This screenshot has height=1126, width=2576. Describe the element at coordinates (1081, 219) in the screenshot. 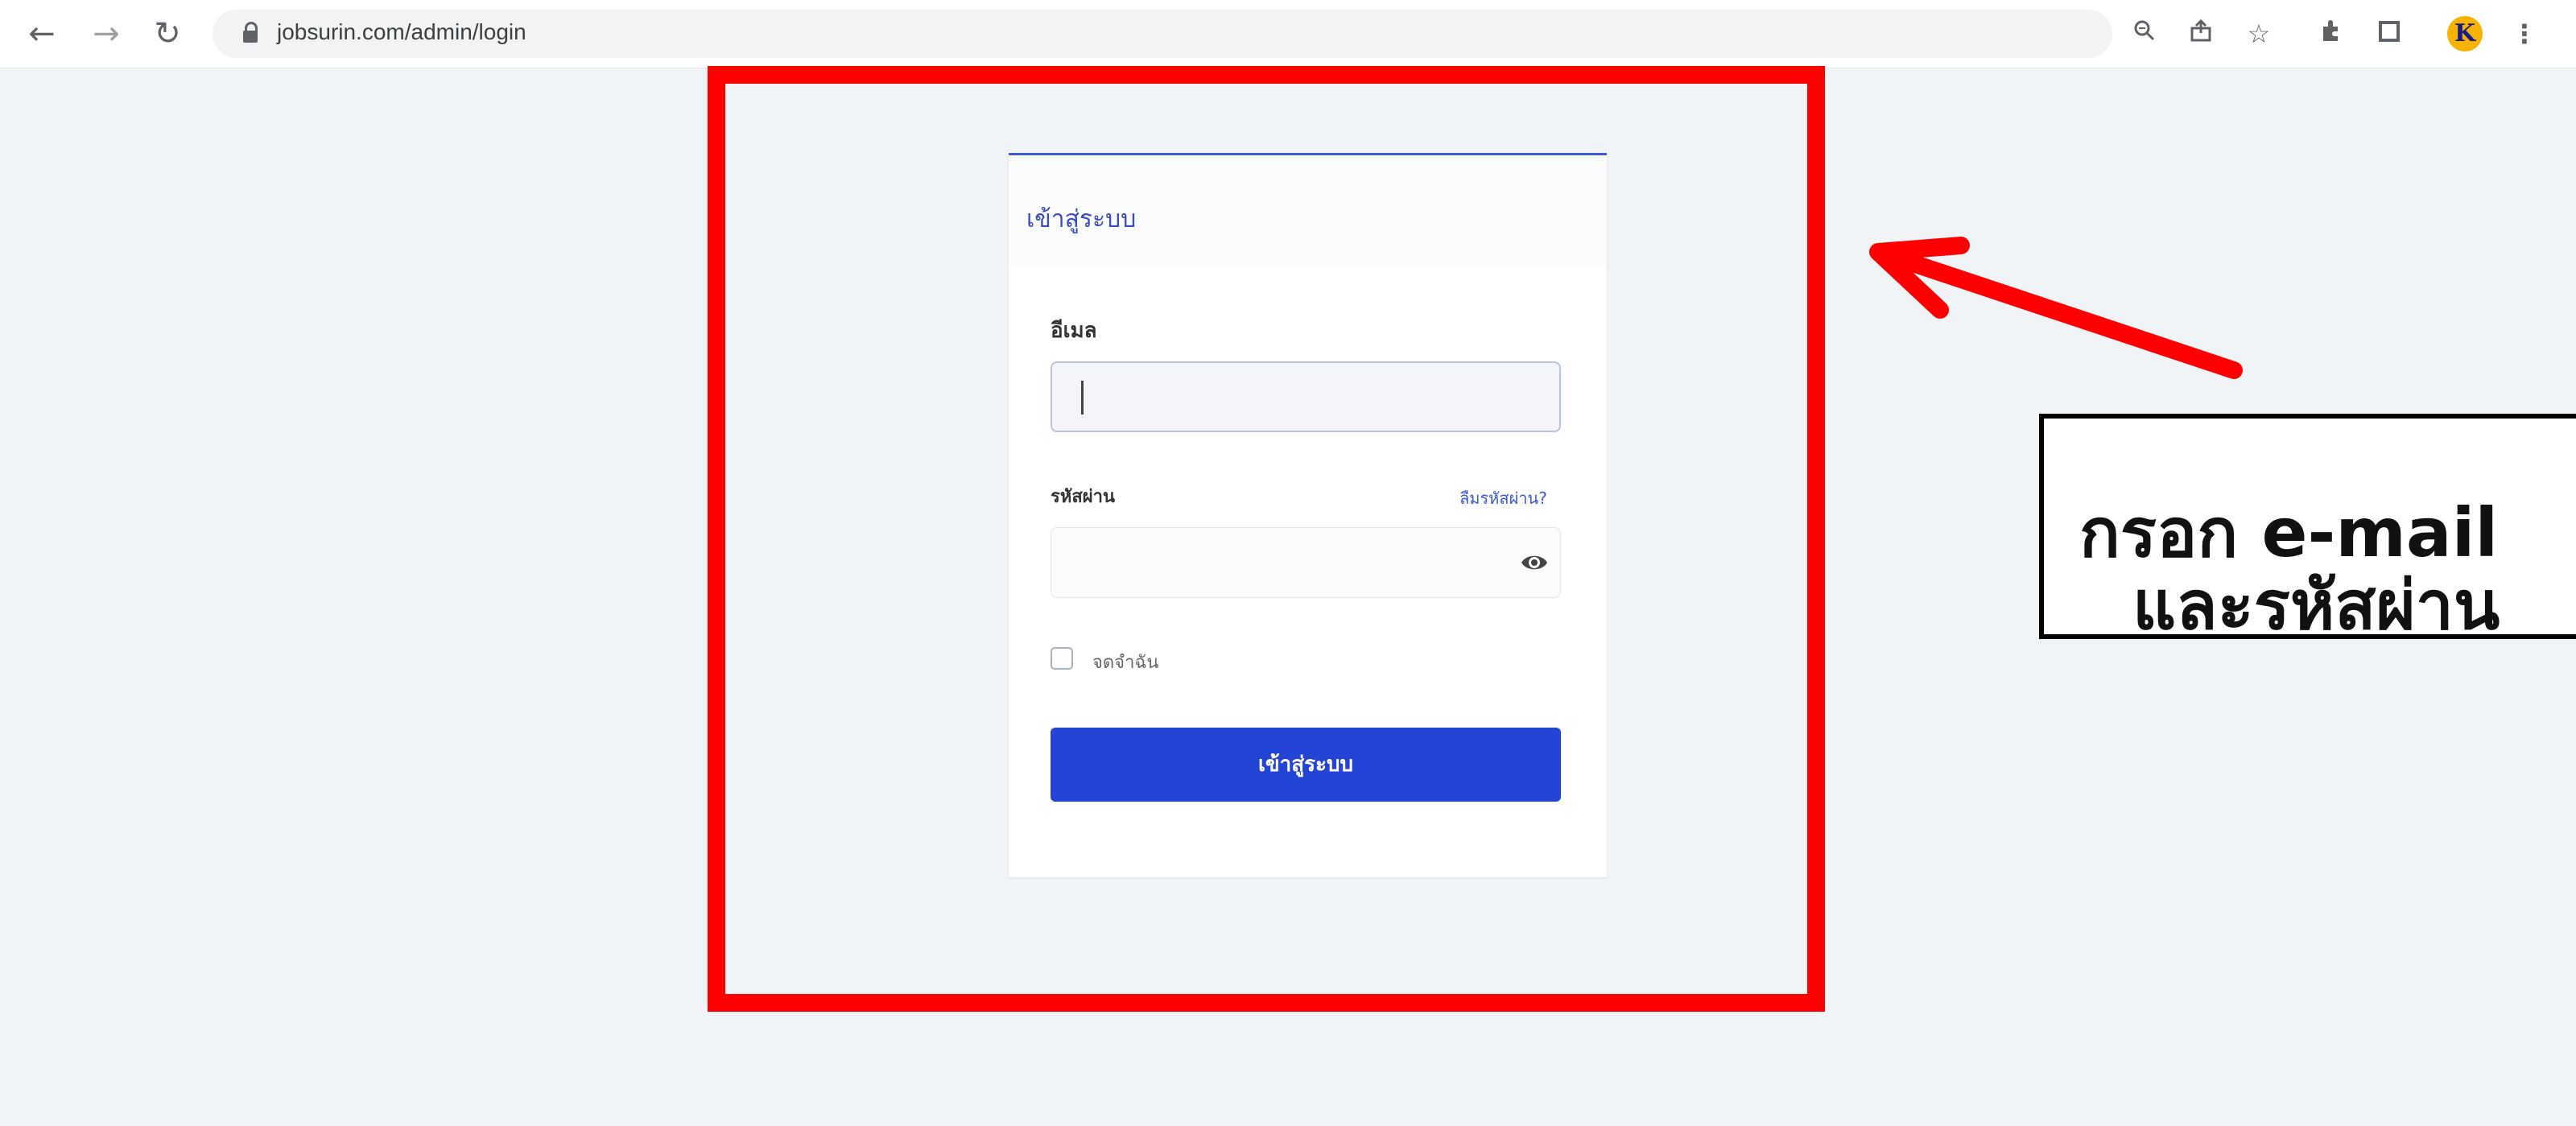

I see `login-title: เข้าสู่ระบบ` at that location.